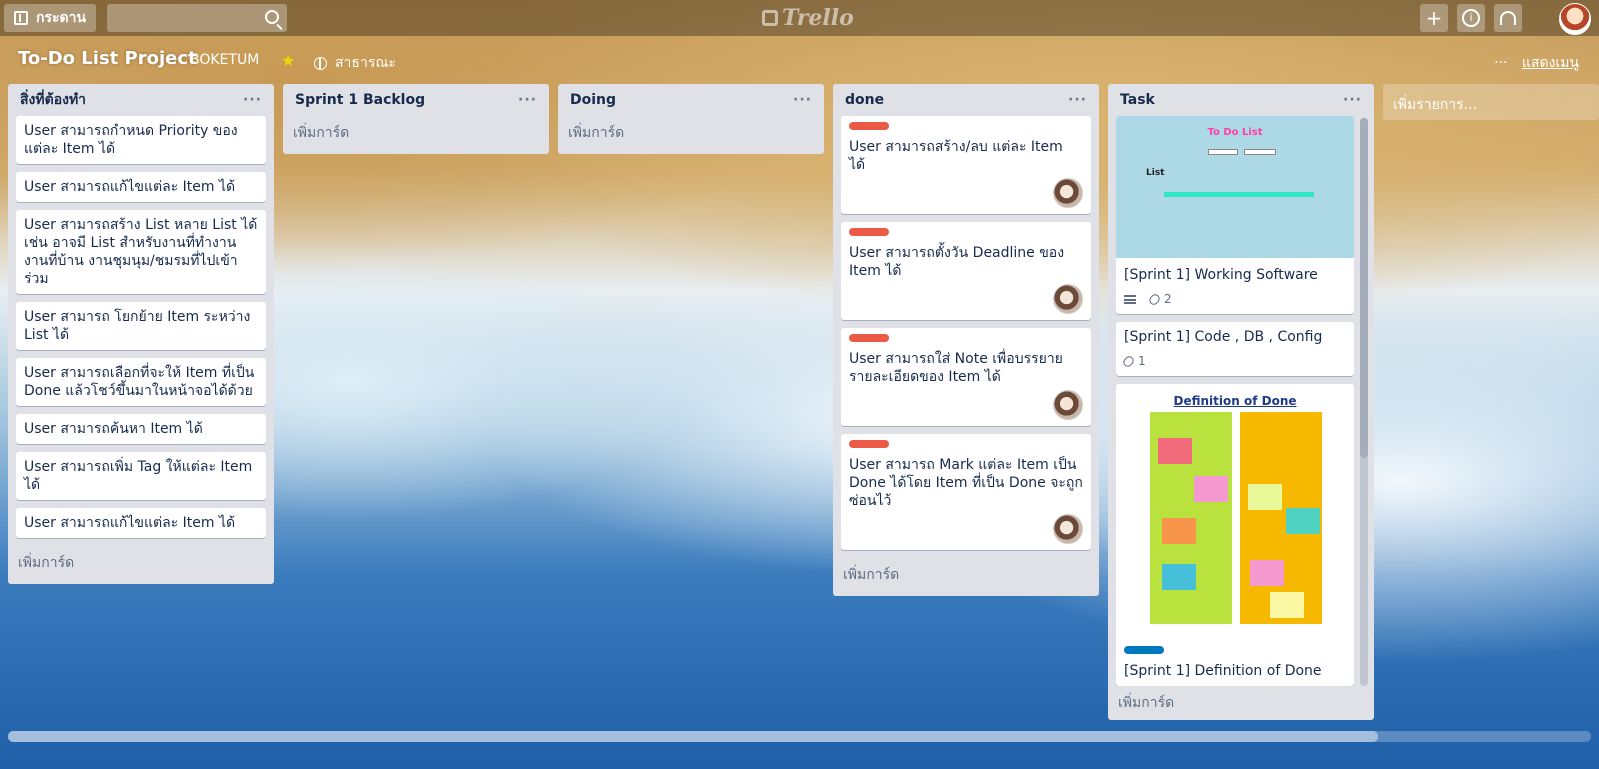 Image resolution: width=1599 pixels, height=769 pixels. I want to click on attachment-badge: 1, so click(1133, 361).